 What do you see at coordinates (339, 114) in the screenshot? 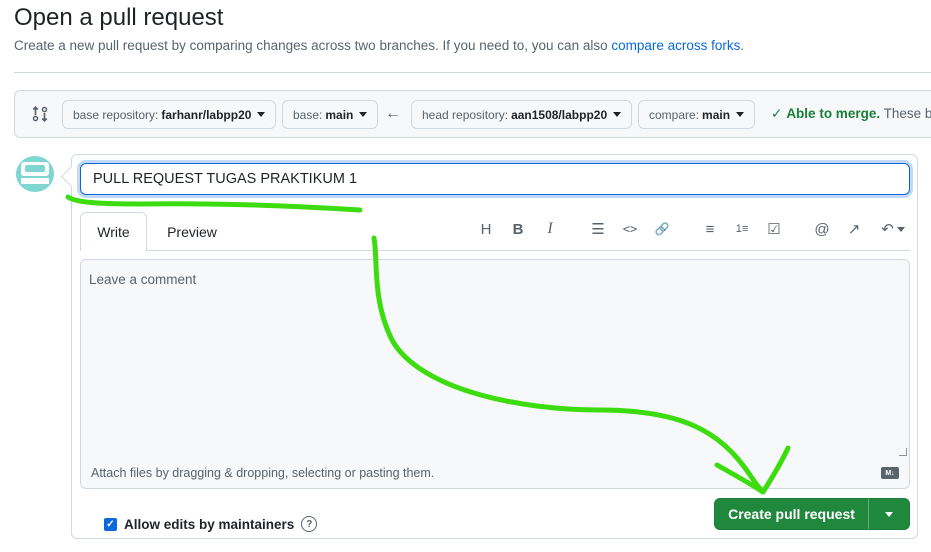
I see `base-value: main` at bounding box center [339, 114].